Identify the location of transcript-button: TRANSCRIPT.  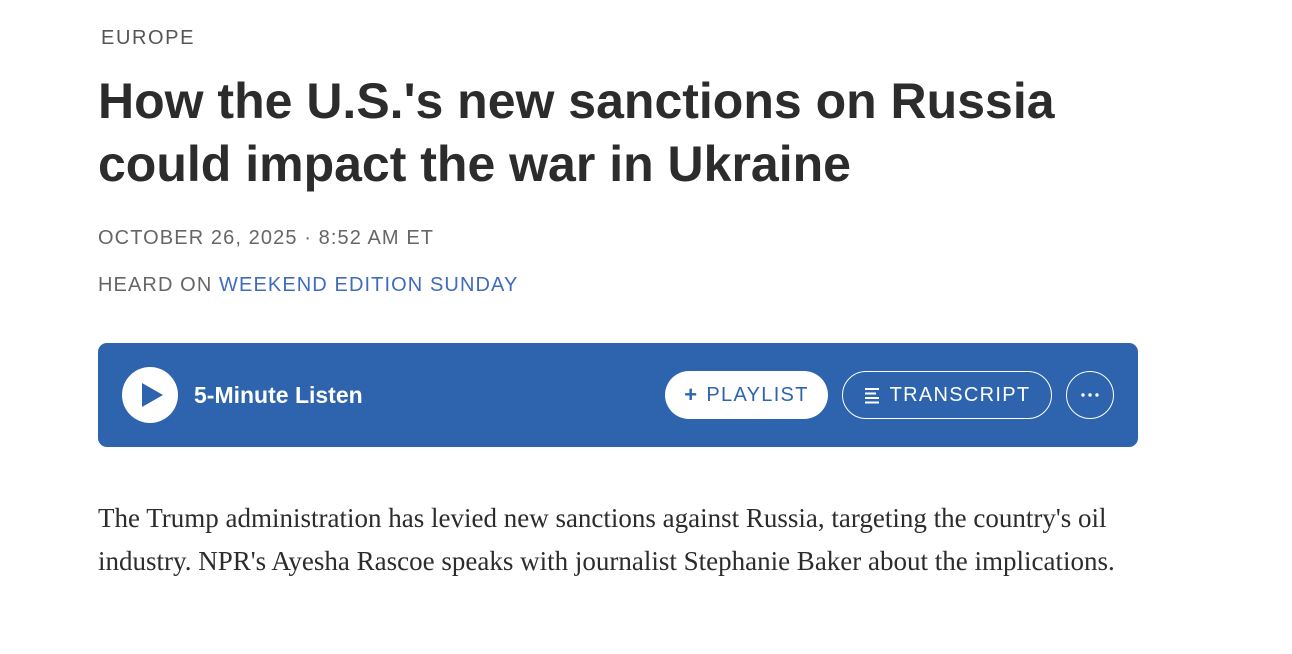
(947, 395).